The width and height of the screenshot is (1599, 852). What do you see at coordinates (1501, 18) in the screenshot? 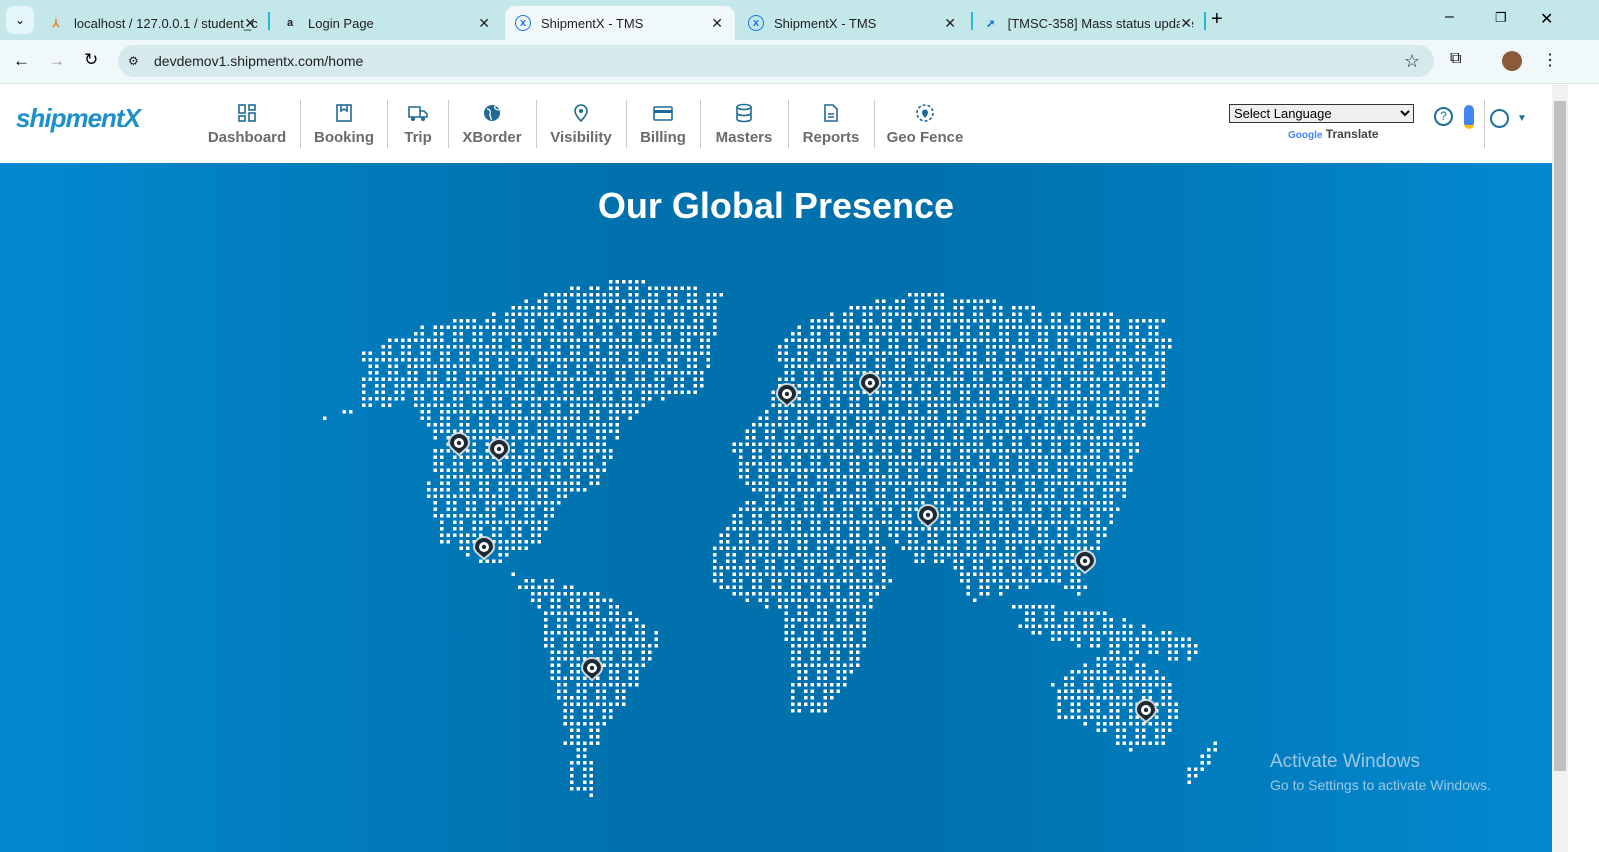
I see `restore-button: ❐` at bounding box center [1501, 18].